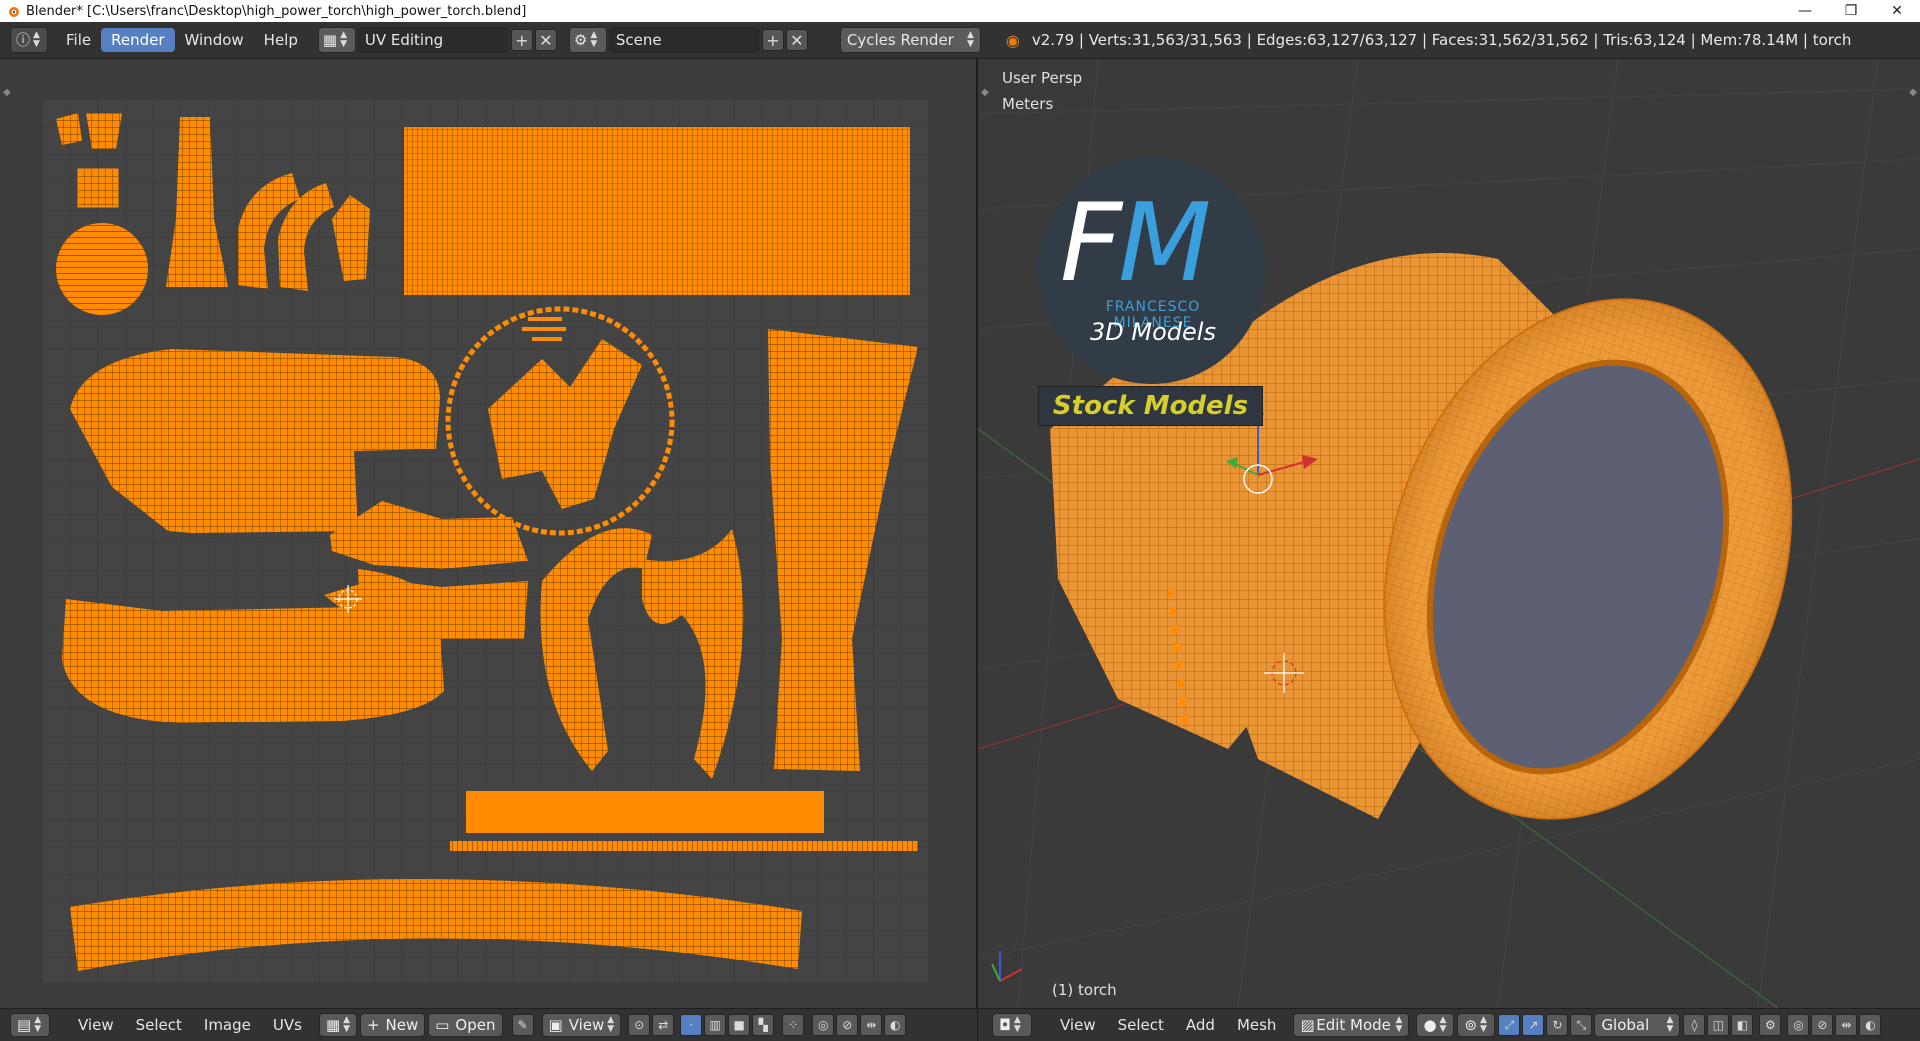 This screenshot has width=1920, height=1041. I want to click on render-engine-label: Cycles Render, so click(900, 40).